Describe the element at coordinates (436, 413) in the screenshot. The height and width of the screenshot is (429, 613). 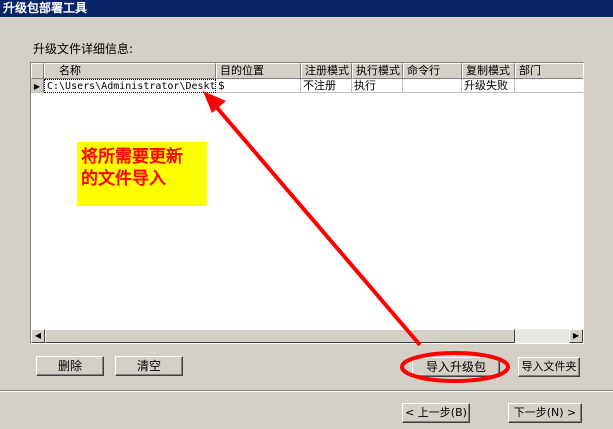
I see `back-button: < 上一步(B)` at that location.